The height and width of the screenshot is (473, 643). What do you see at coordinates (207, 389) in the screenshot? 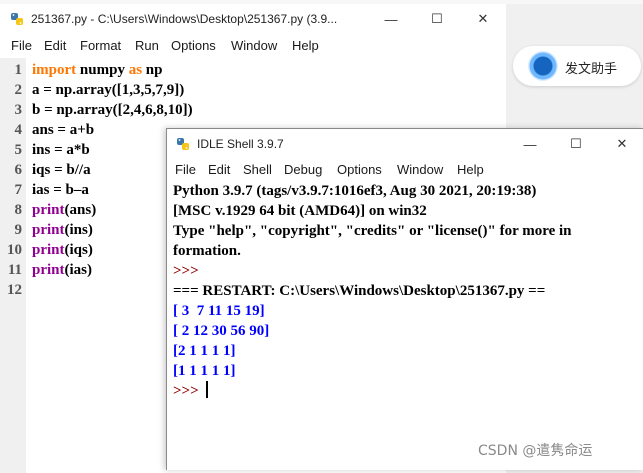
I see `text-cursor` at bounding box center [207, 389].